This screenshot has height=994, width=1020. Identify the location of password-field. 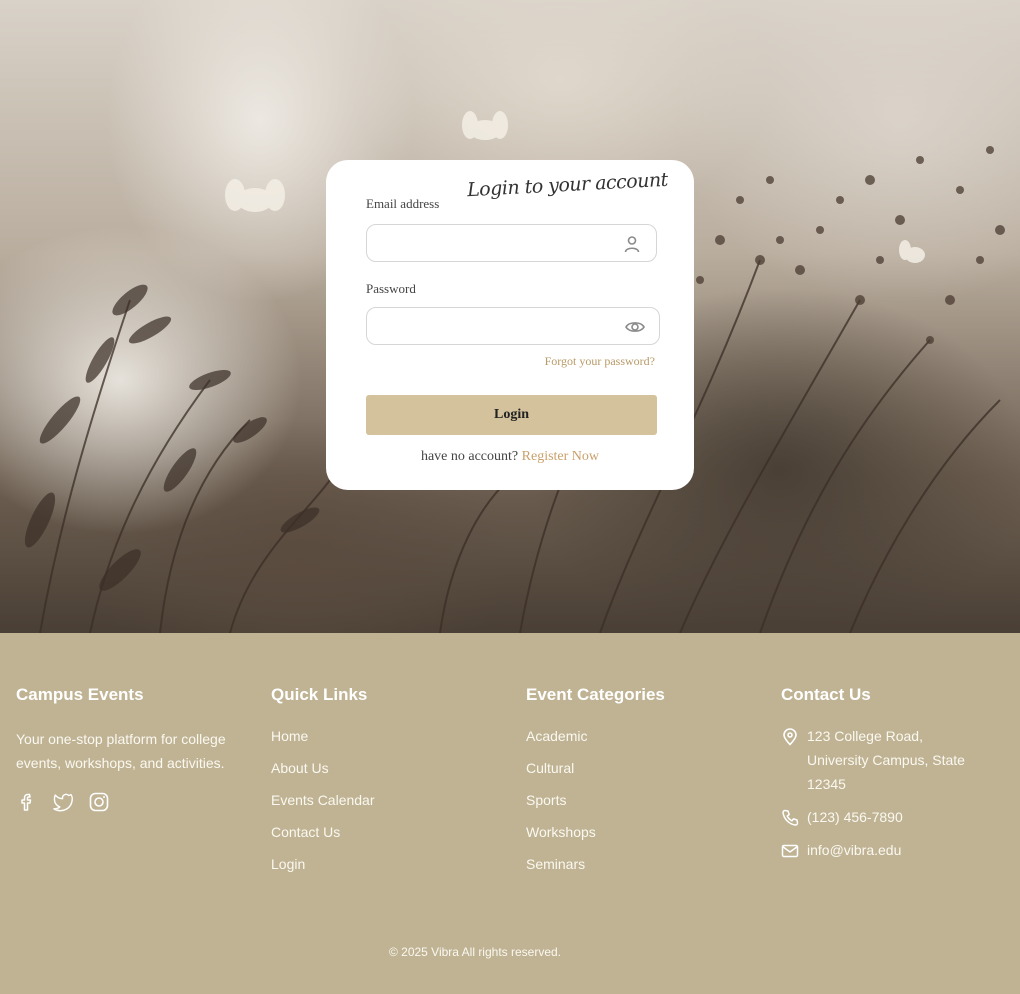
(513, 326).